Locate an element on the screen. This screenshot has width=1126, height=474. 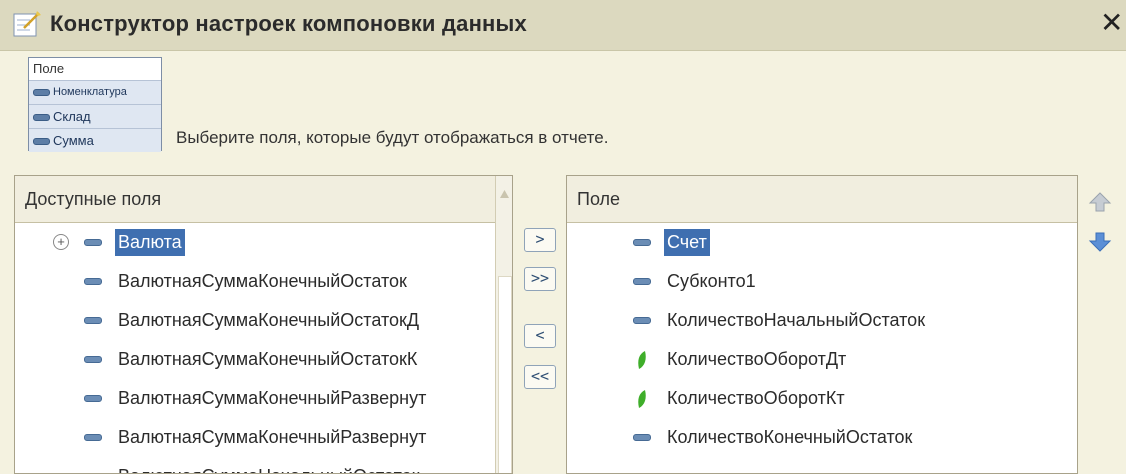
list-item: КоличествоКонечныйОстаток is located at coordinates (822, 437).